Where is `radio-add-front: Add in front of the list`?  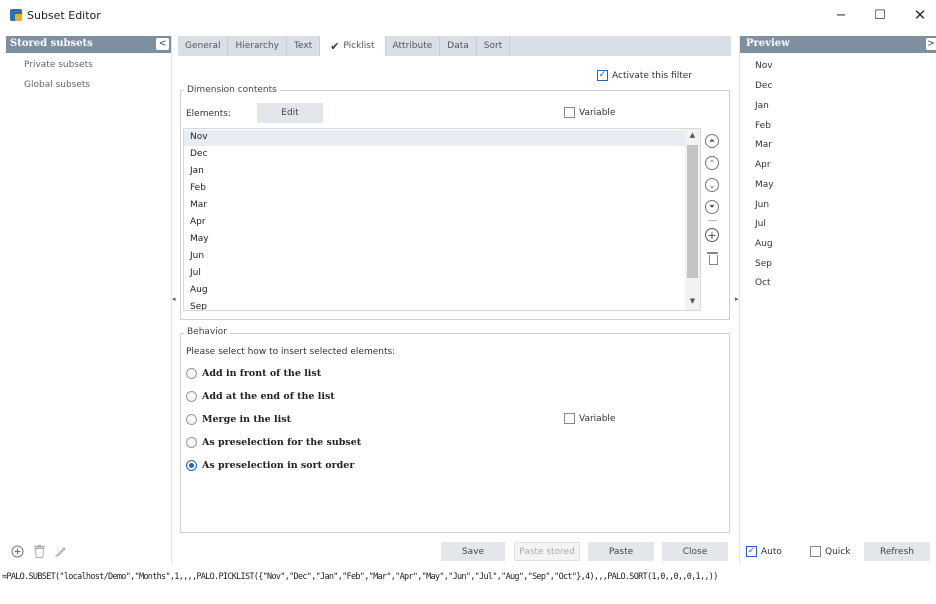 radio-add-front: Add in front of the list is located at coordinates (253, 373).